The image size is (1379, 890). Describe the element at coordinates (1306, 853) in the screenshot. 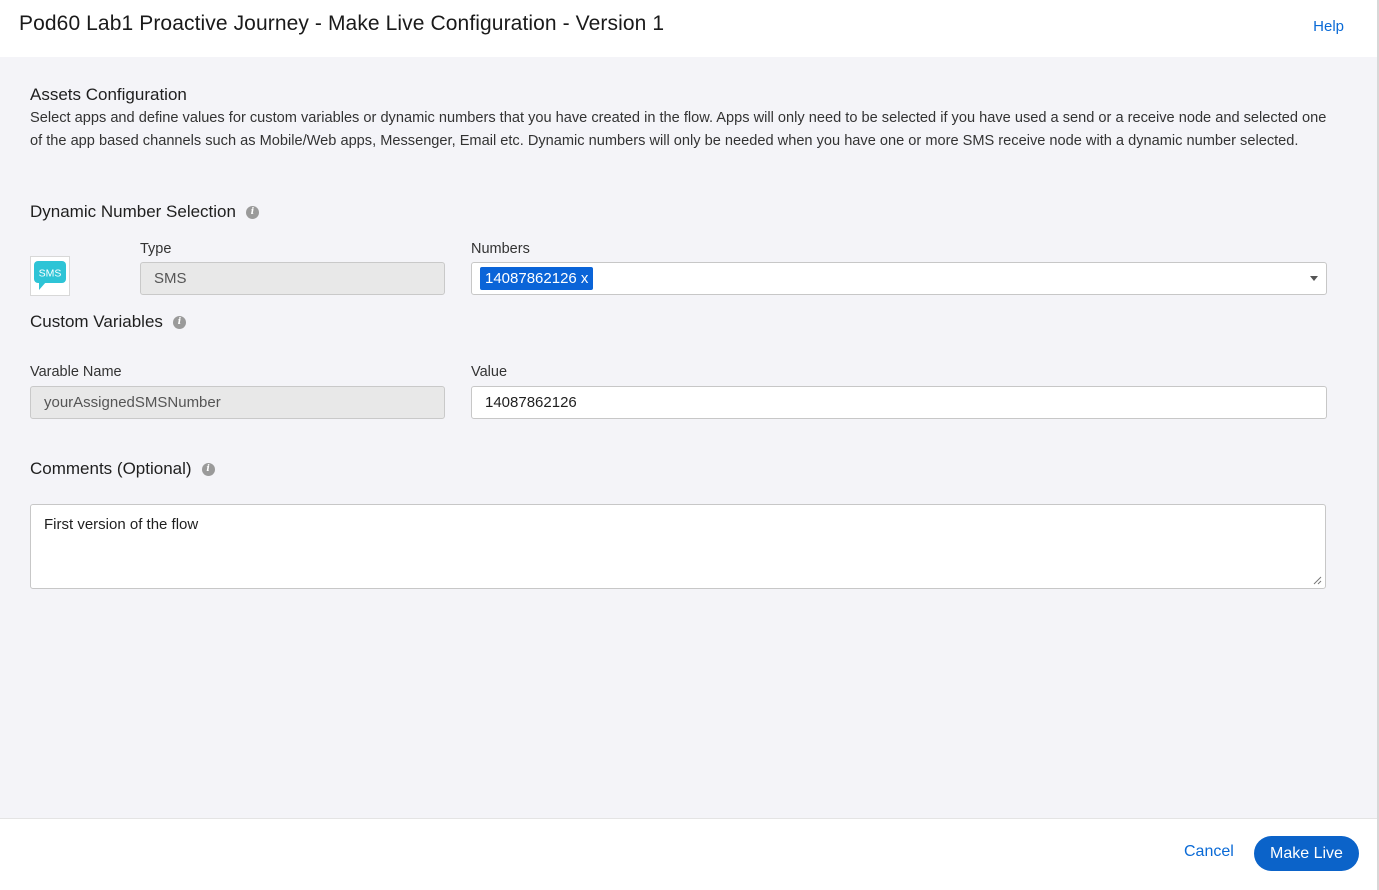

I see `make-live-button: Make Live` at that location.